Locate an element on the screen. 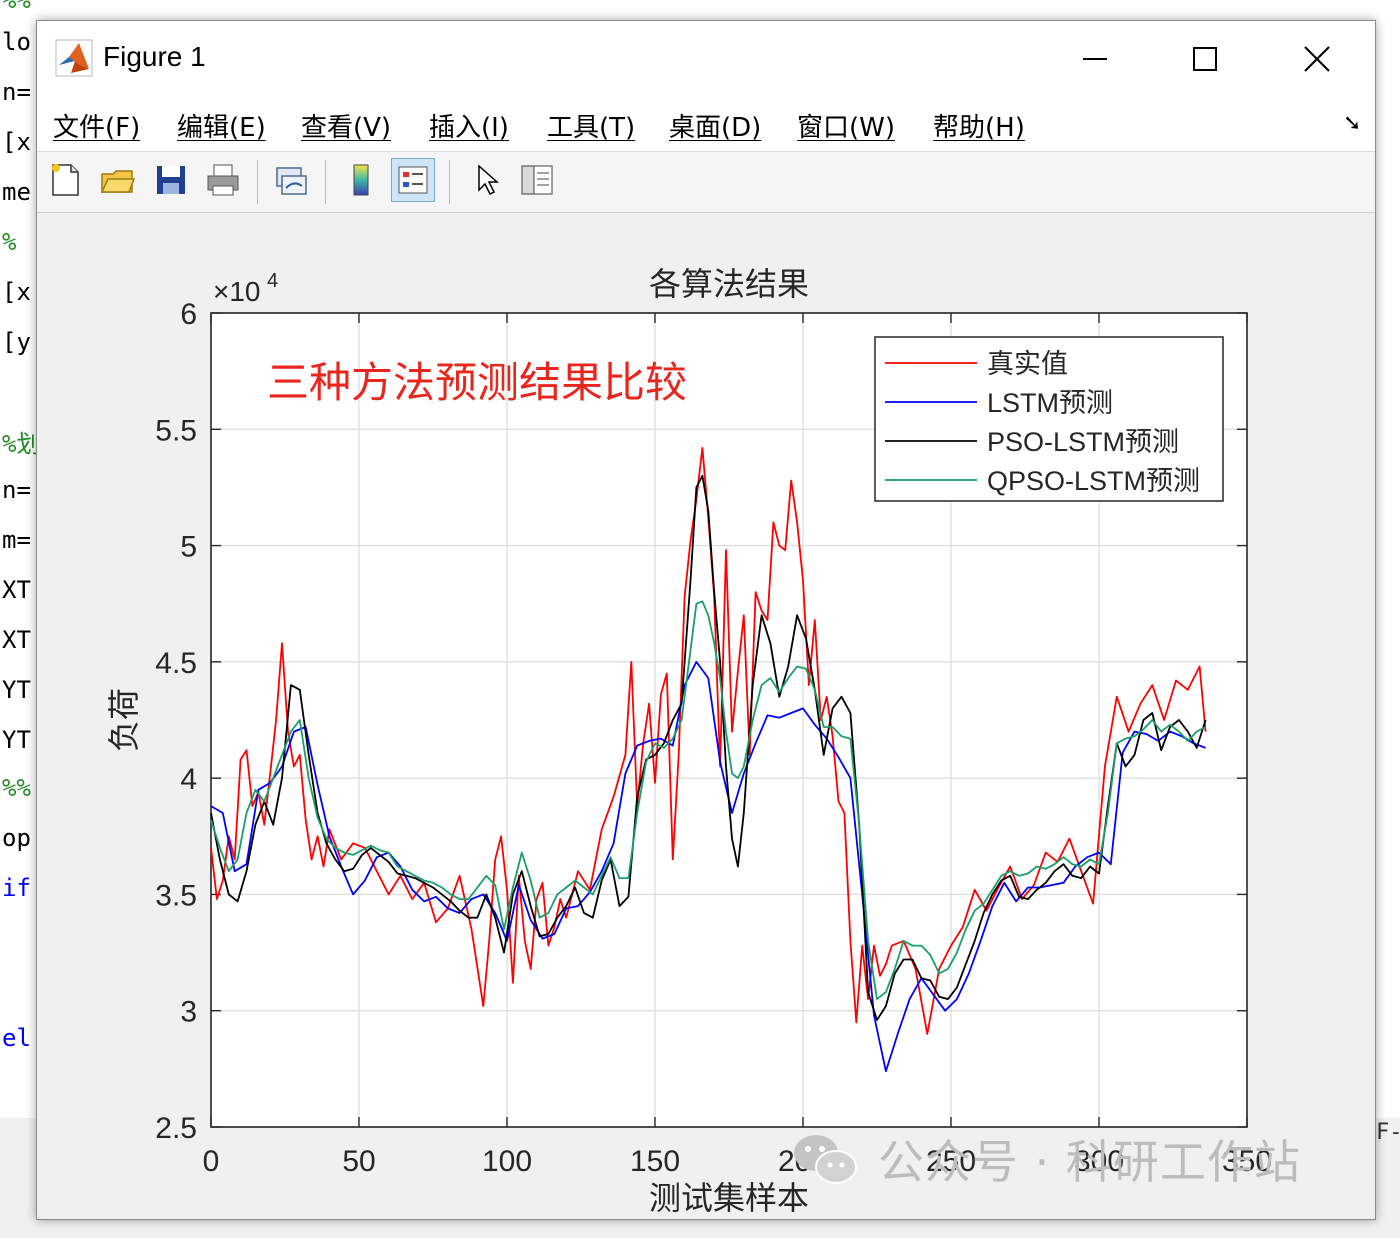 The width and height of the screenshot is (1400, 1238). y-exponent-power: 4 is located at coordinates (272, 281).